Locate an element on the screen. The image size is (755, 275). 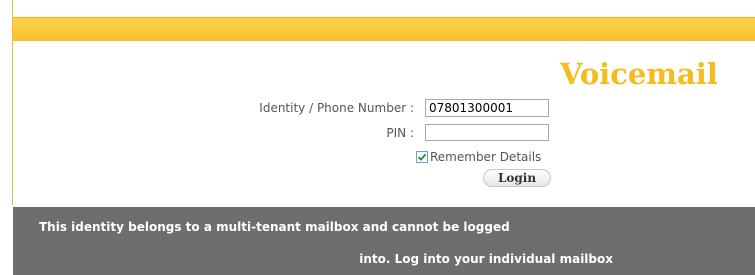
login-button: Login is located at coordinates (517, 178).